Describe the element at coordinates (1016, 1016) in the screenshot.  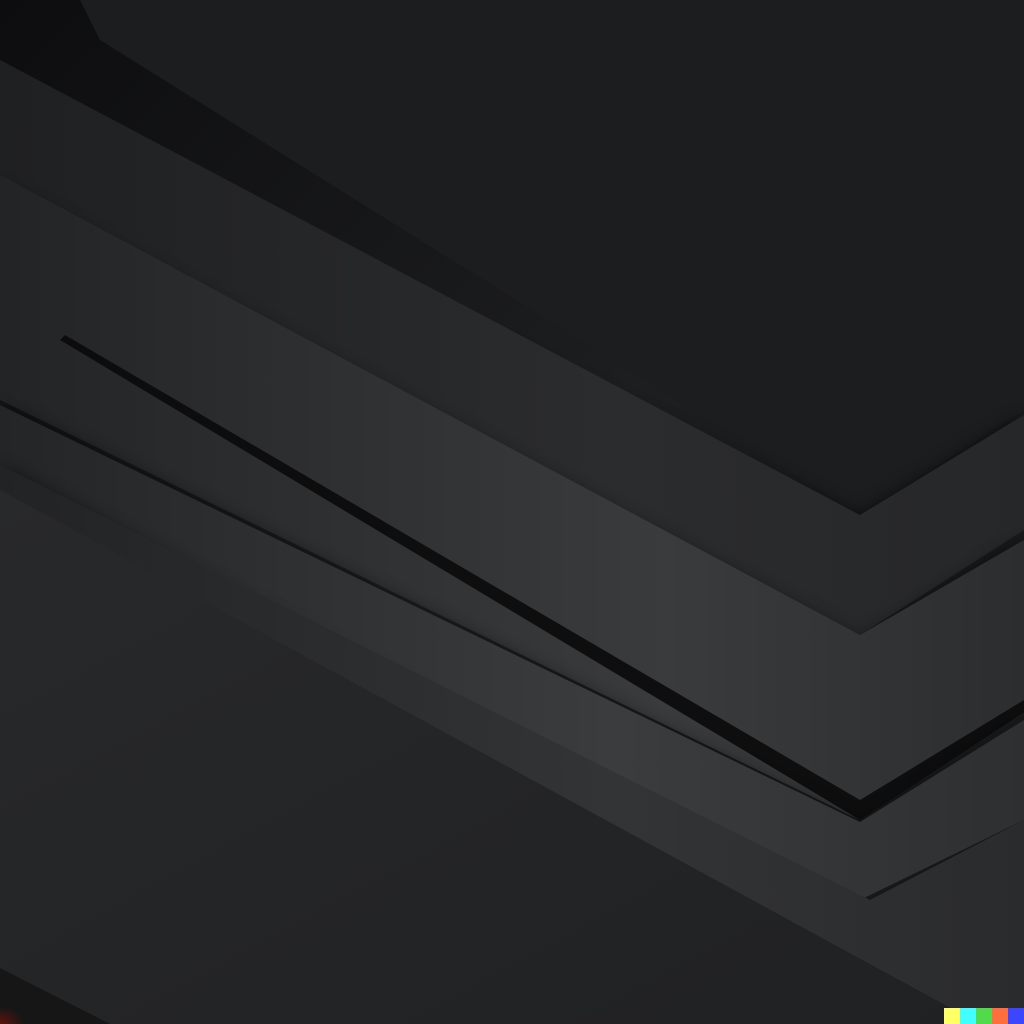
I see `blue-swatch` at that location.